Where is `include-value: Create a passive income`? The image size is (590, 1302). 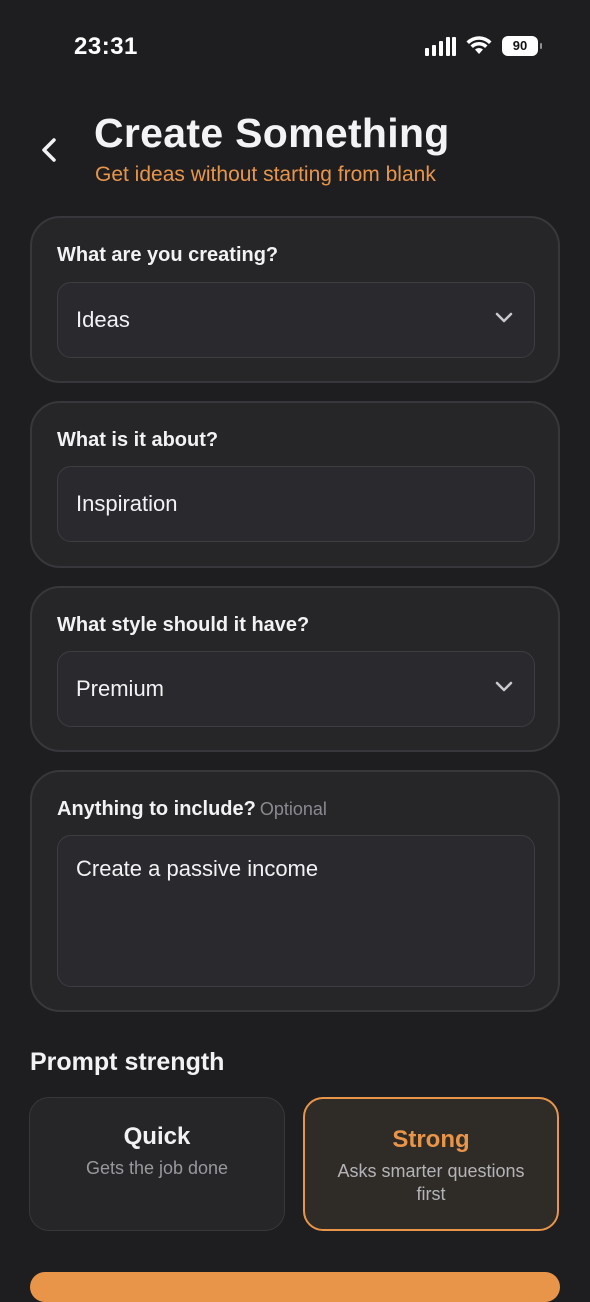
include-value: Create a passive income is located at coordinates (197, 868).